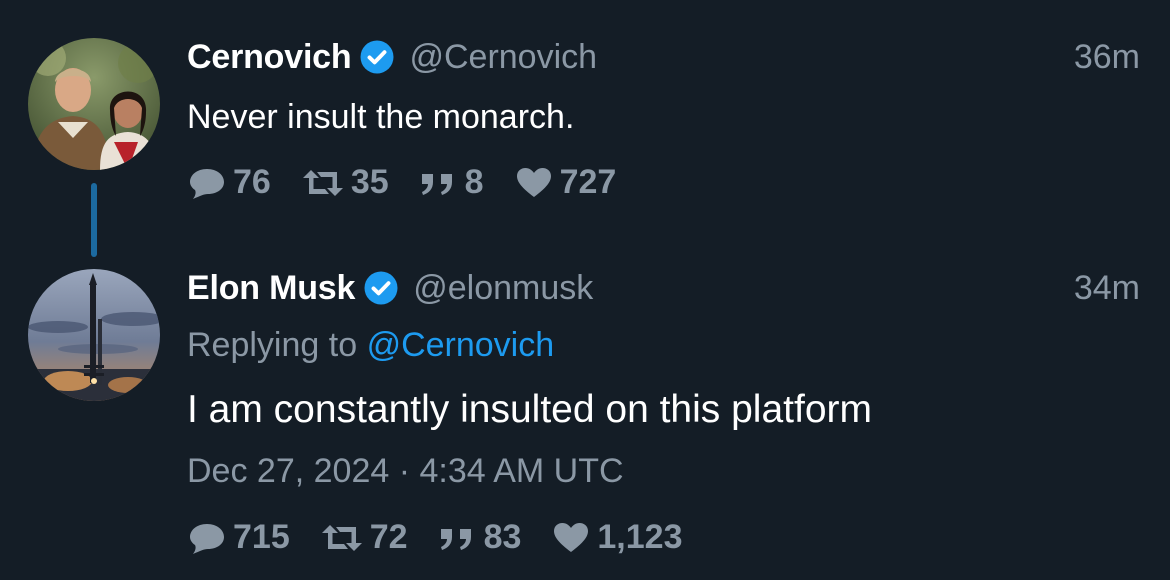  I want to click on retweet-button: 72, so click(364, 537).